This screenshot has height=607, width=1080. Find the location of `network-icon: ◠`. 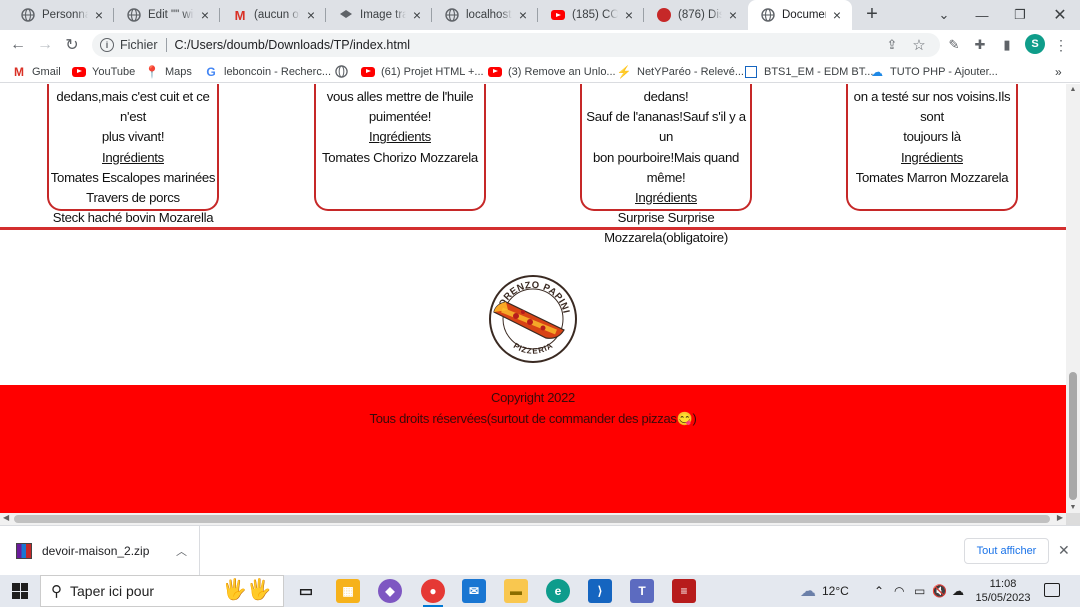

network-icon: ◠ is located at coordinates (899, 591).